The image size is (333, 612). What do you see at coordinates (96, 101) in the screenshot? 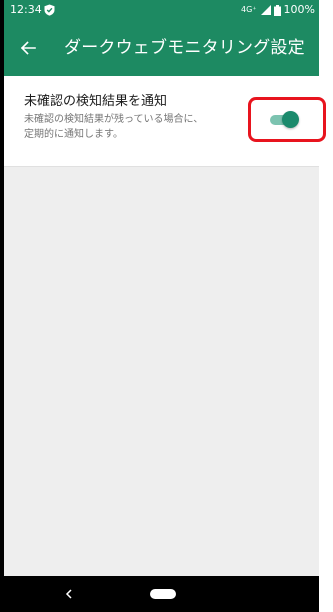
I see `setting-title: 未確認の検知結果を通知` at bounding box center [96, 101].